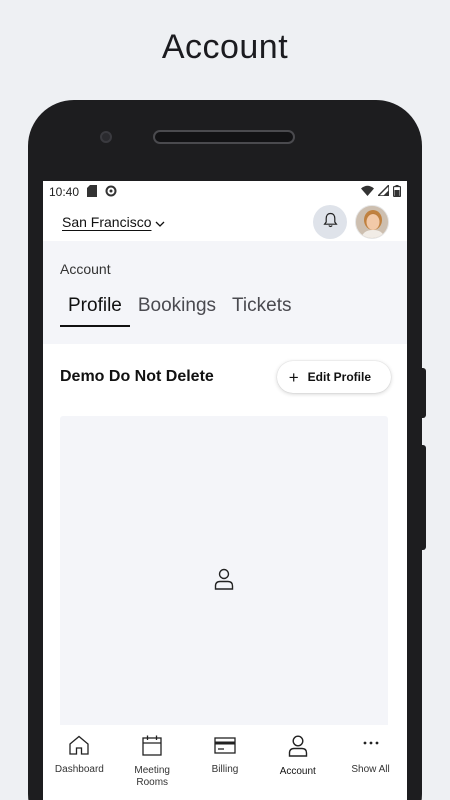  Describe the element at coordinates (225, 769) in the screenshot. I see `nav-billing-label: Billing` at that location.